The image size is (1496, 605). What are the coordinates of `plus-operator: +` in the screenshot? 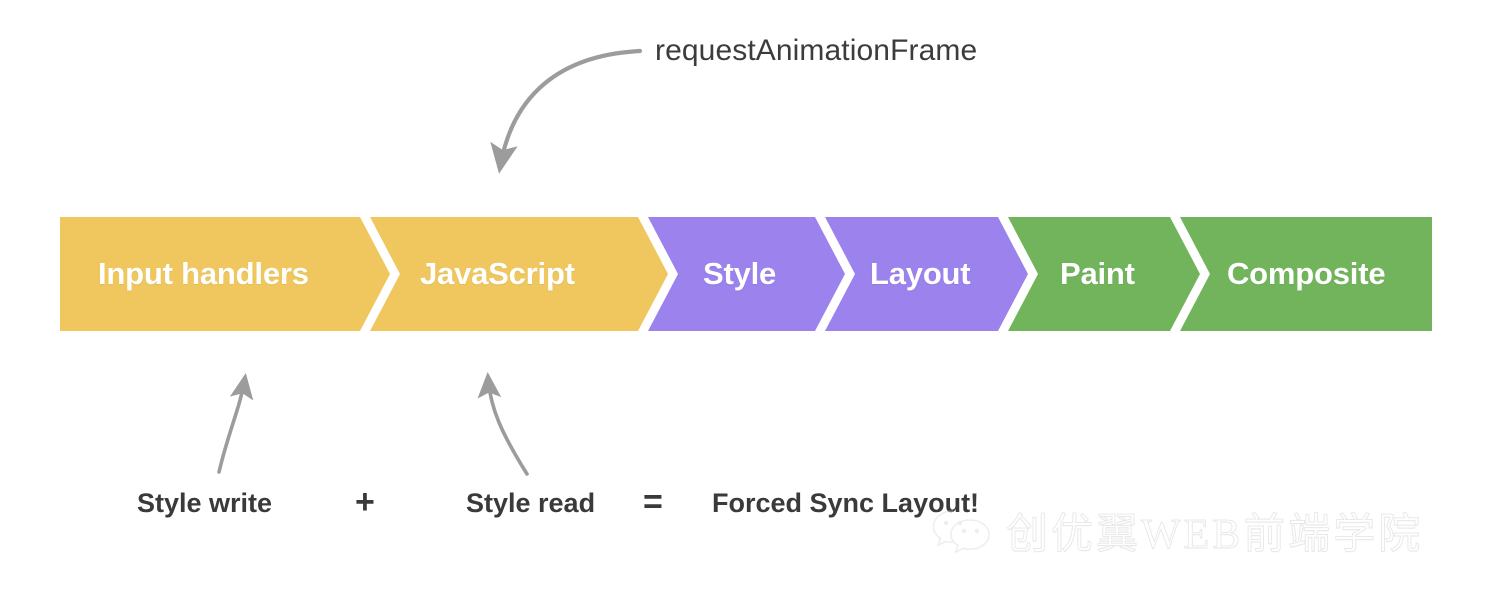 It's located at (365, 502).